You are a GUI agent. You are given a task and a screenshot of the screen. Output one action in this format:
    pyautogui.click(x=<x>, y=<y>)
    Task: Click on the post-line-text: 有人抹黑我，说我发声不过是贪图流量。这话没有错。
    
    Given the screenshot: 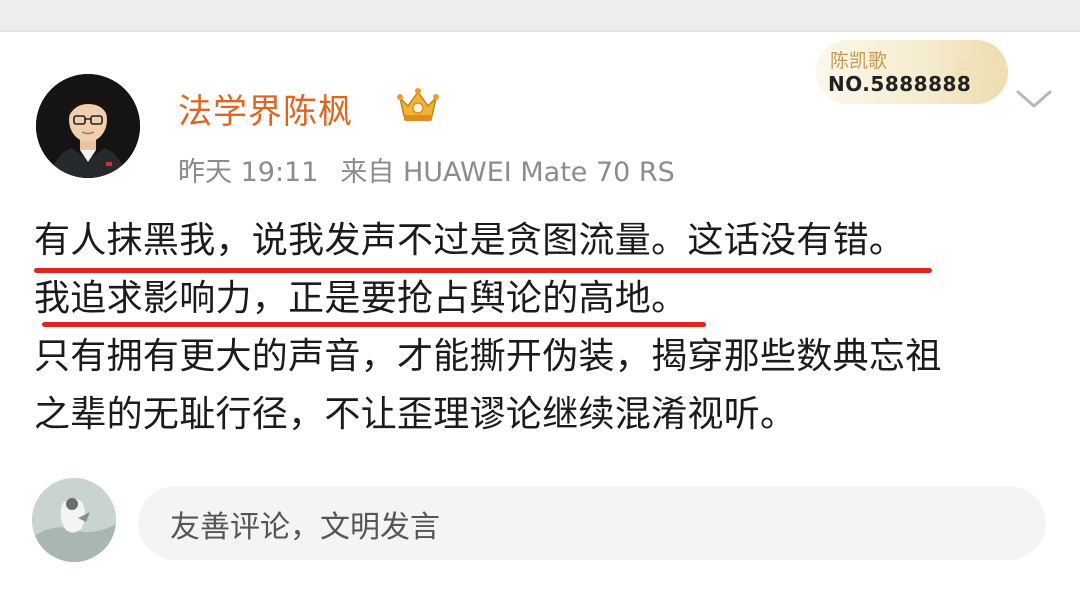 What is the action you would take?
    pyautogui.click(x=470, y=240)
    